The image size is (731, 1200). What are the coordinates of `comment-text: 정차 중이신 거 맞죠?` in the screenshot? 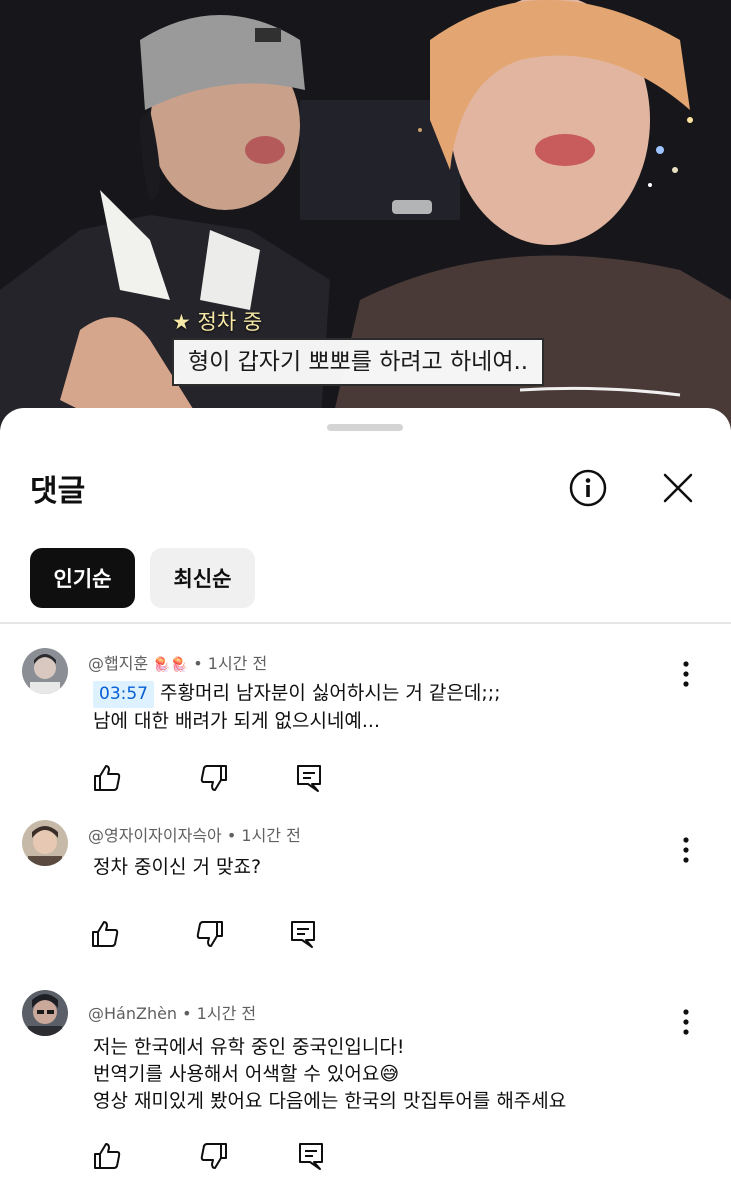 It's located at (177, 867).